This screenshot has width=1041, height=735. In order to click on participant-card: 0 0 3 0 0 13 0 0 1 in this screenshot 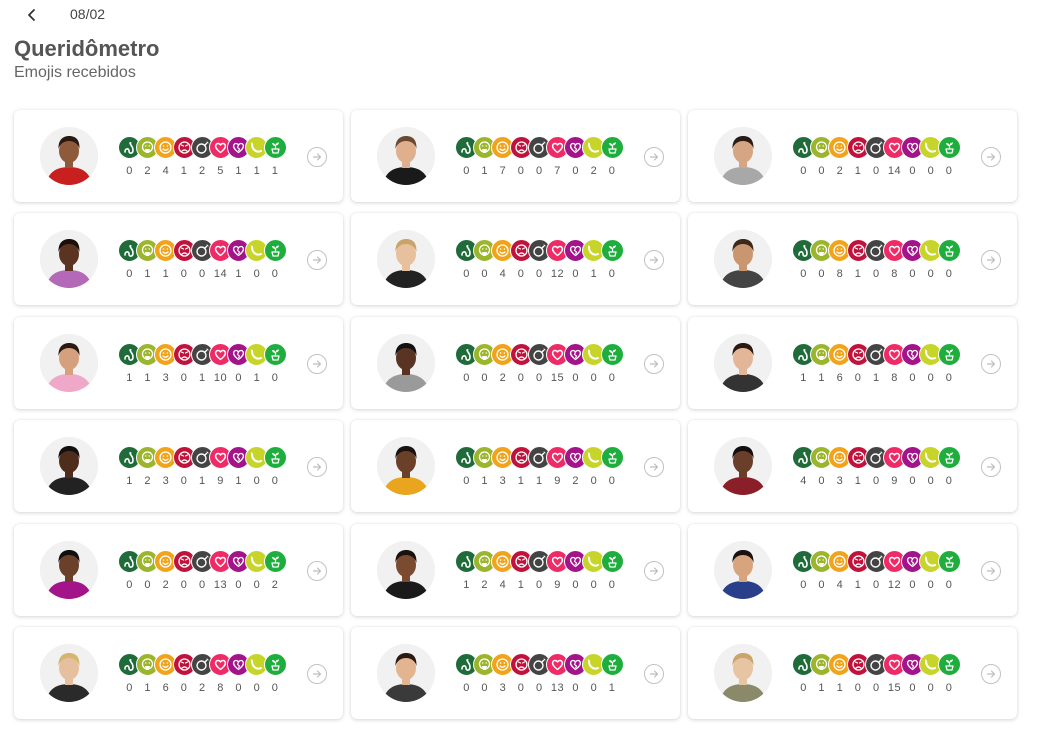, I will do `click(515, 673)`.